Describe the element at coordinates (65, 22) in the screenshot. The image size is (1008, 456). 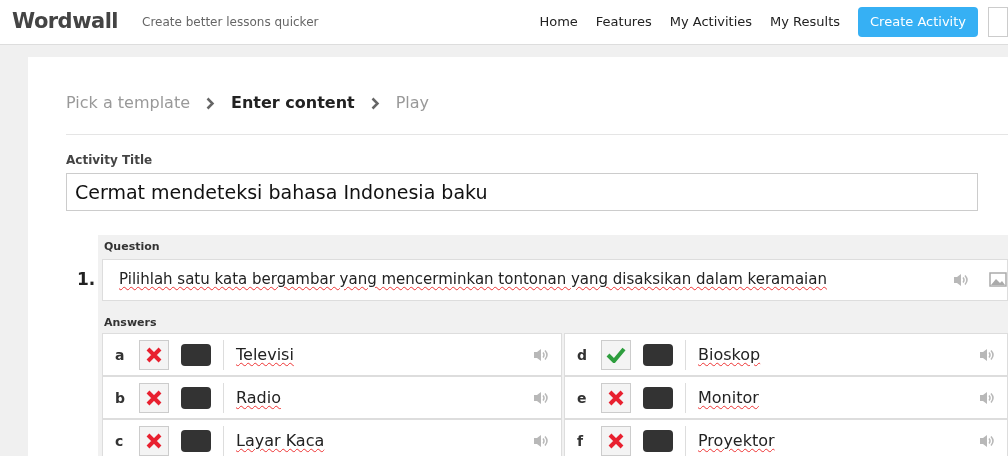
I see `logo: Wordwall` at that location.